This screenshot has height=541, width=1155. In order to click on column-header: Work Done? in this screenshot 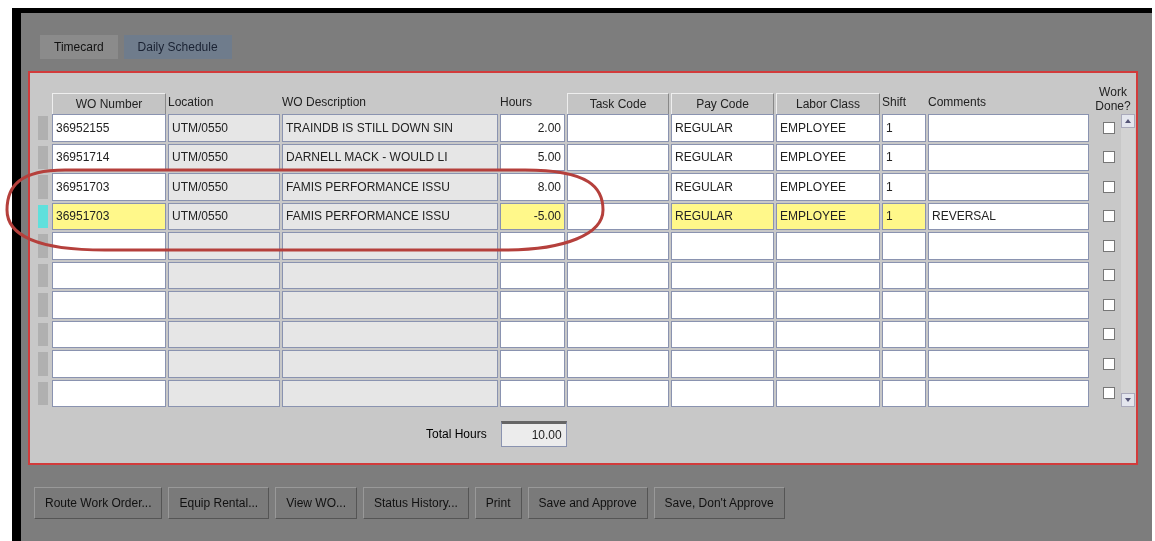, I will do `click(1113, 100)`.